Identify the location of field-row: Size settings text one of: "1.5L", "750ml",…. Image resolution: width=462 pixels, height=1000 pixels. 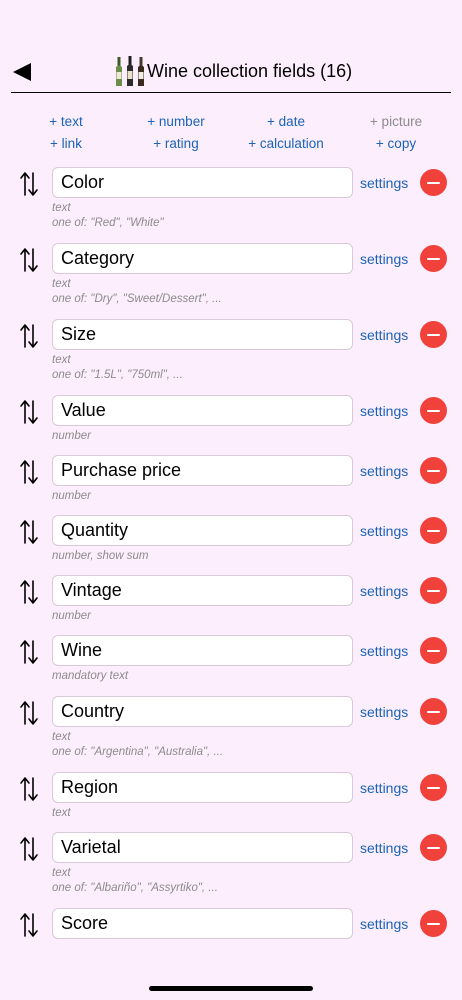
(231, 350).